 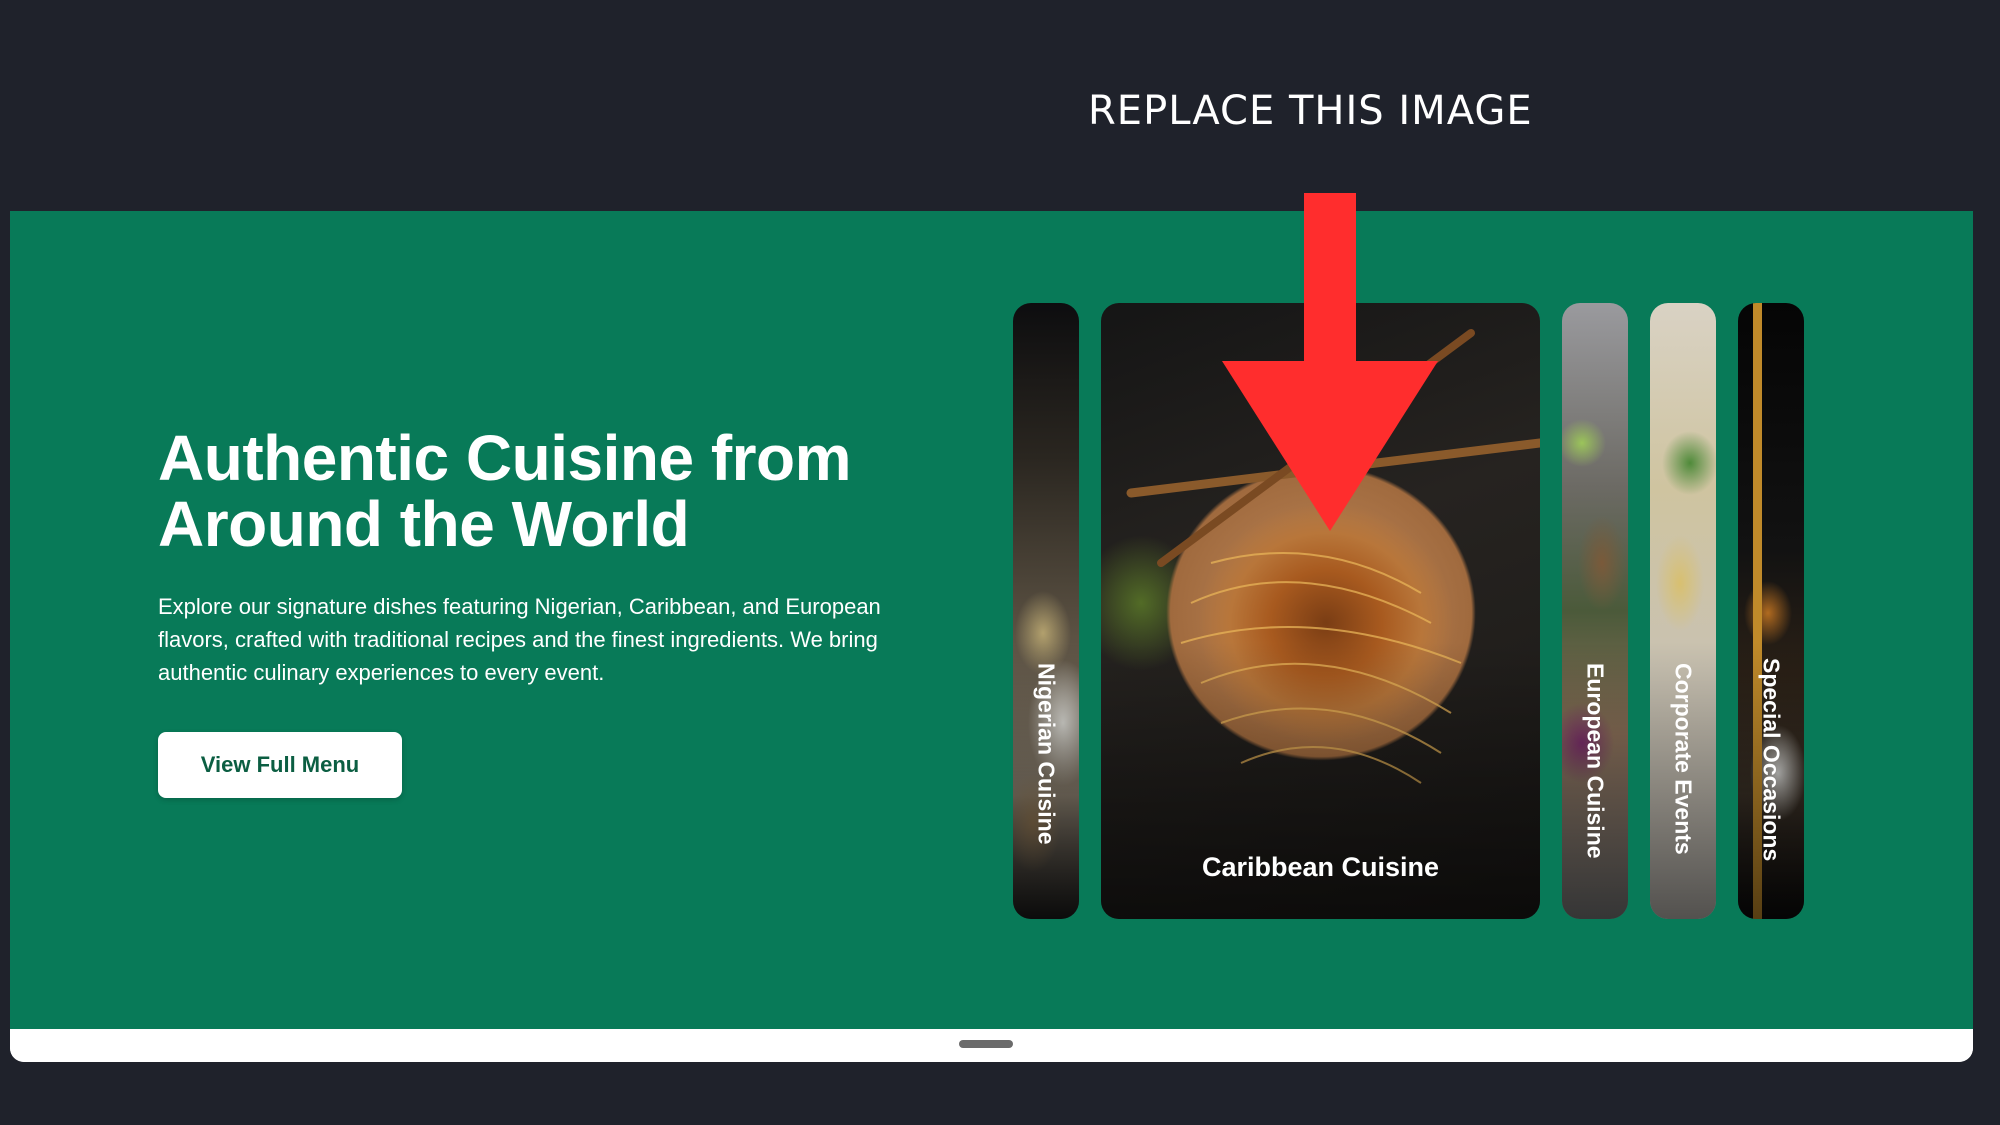 I want to click on bottom-bar, so click(x=991, y=1045).